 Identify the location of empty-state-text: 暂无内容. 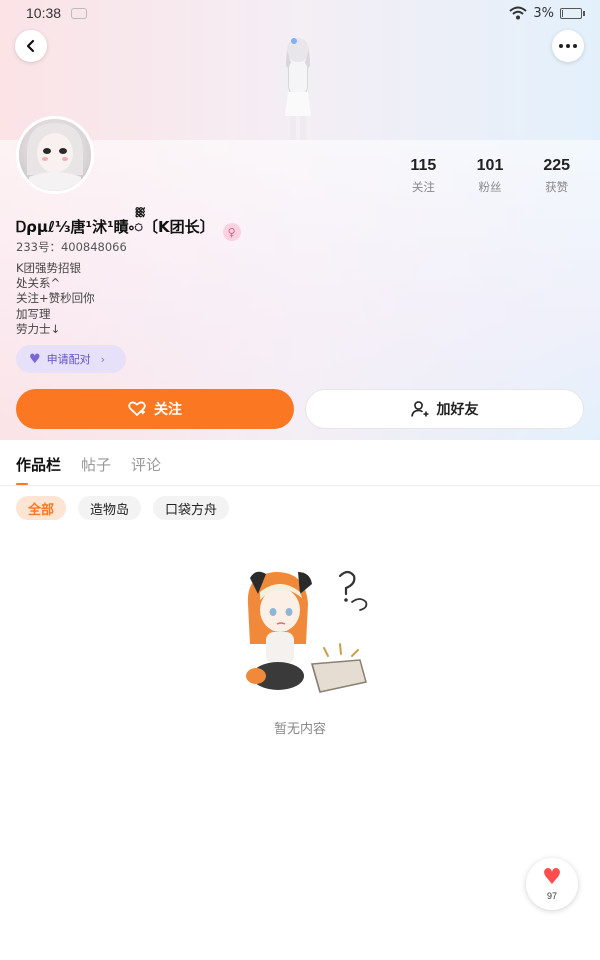
(299, 729).